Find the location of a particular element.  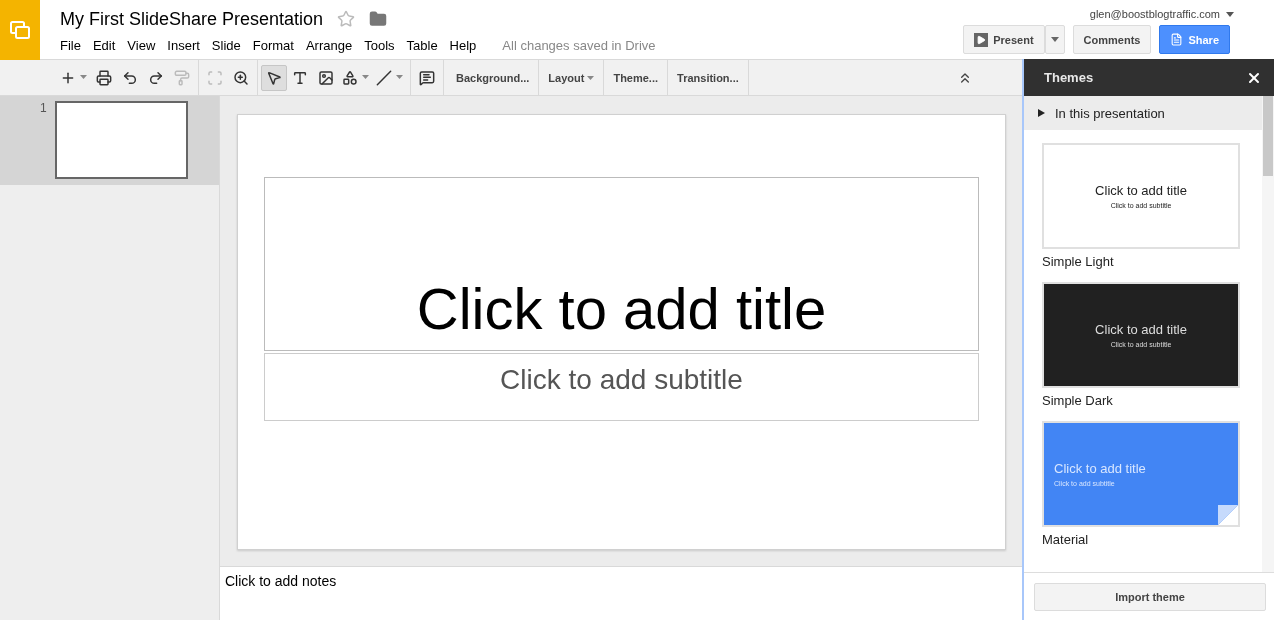

shapes-icon is located at coordinates (350, 77).